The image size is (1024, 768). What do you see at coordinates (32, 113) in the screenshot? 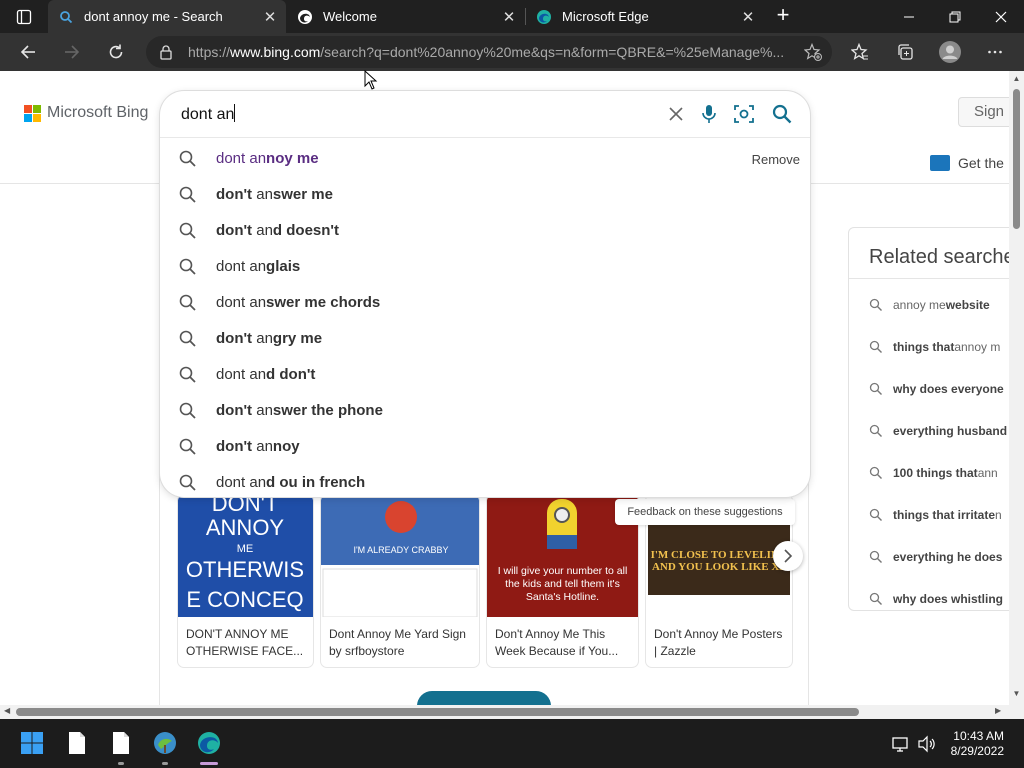
I see `microsoft-logo-icon` at bounding box center [32, 113].